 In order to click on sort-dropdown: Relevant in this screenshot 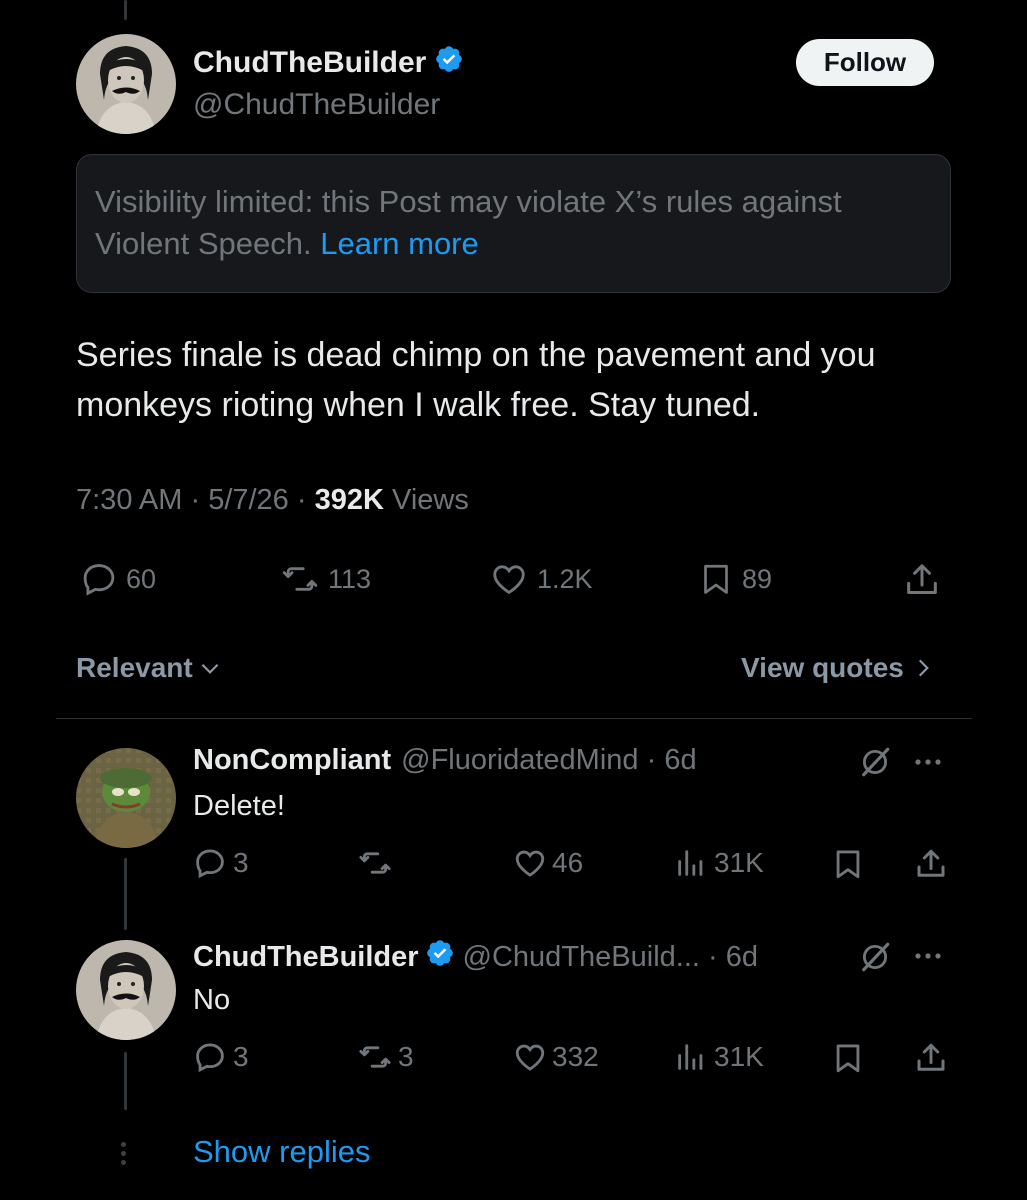, I will do `click(149, 668)`.